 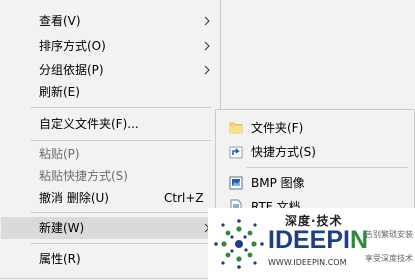 I want to click on menu-item-refresh: 刷新(E), so click(x=110, y=92).